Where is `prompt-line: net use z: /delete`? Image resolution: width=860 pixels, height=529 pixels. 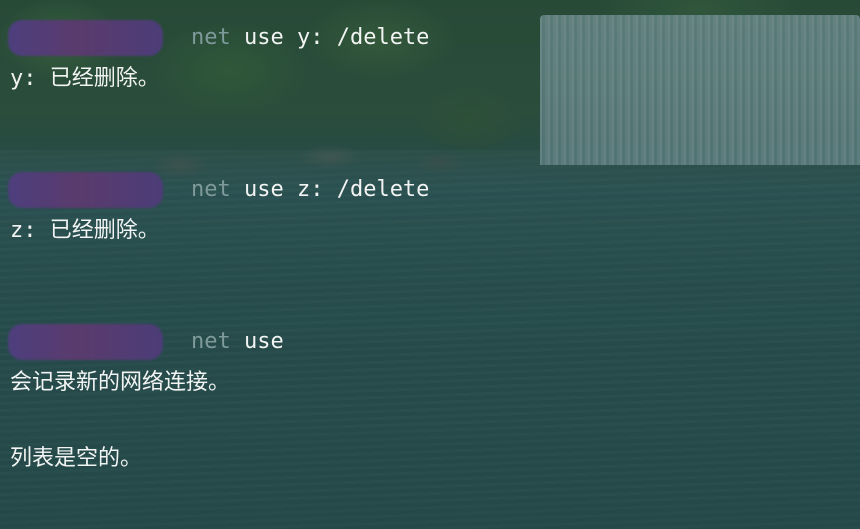
prompt-line: net use z: /delete is located at coordinates (430, 192).